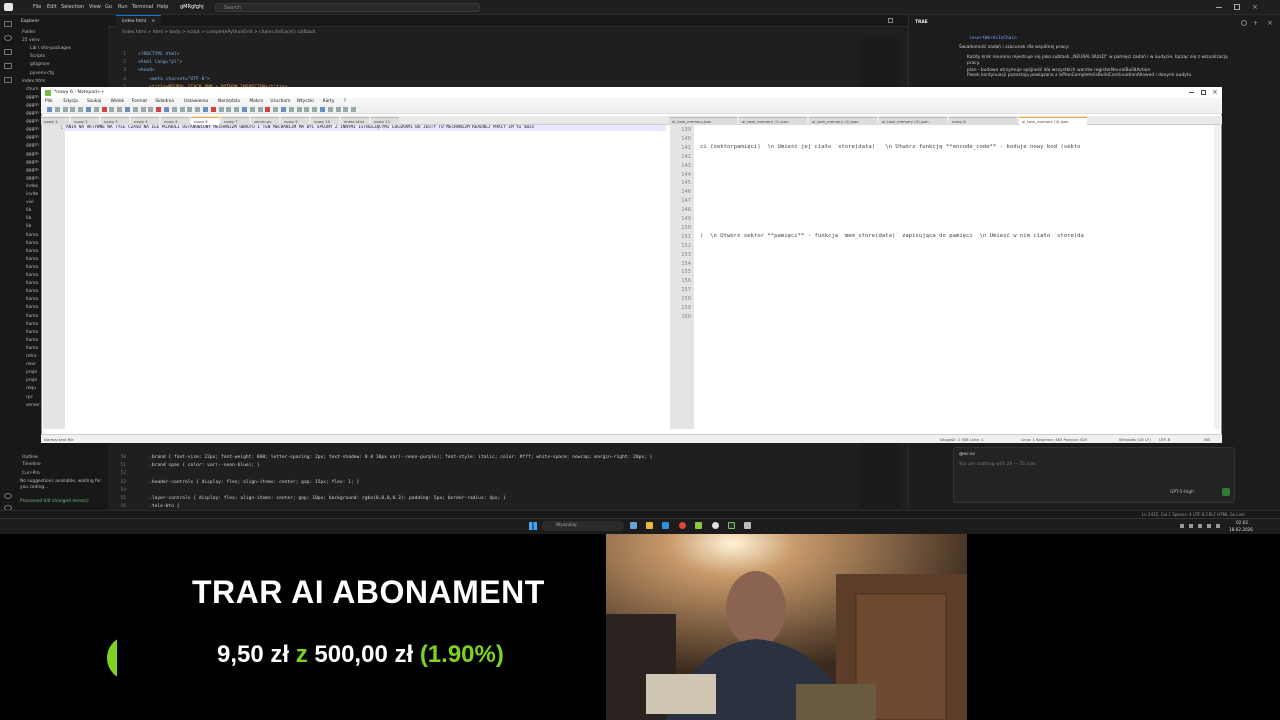 The image size is (1280, 720). I want to click on explorer-item: neur, so click(31, 364).